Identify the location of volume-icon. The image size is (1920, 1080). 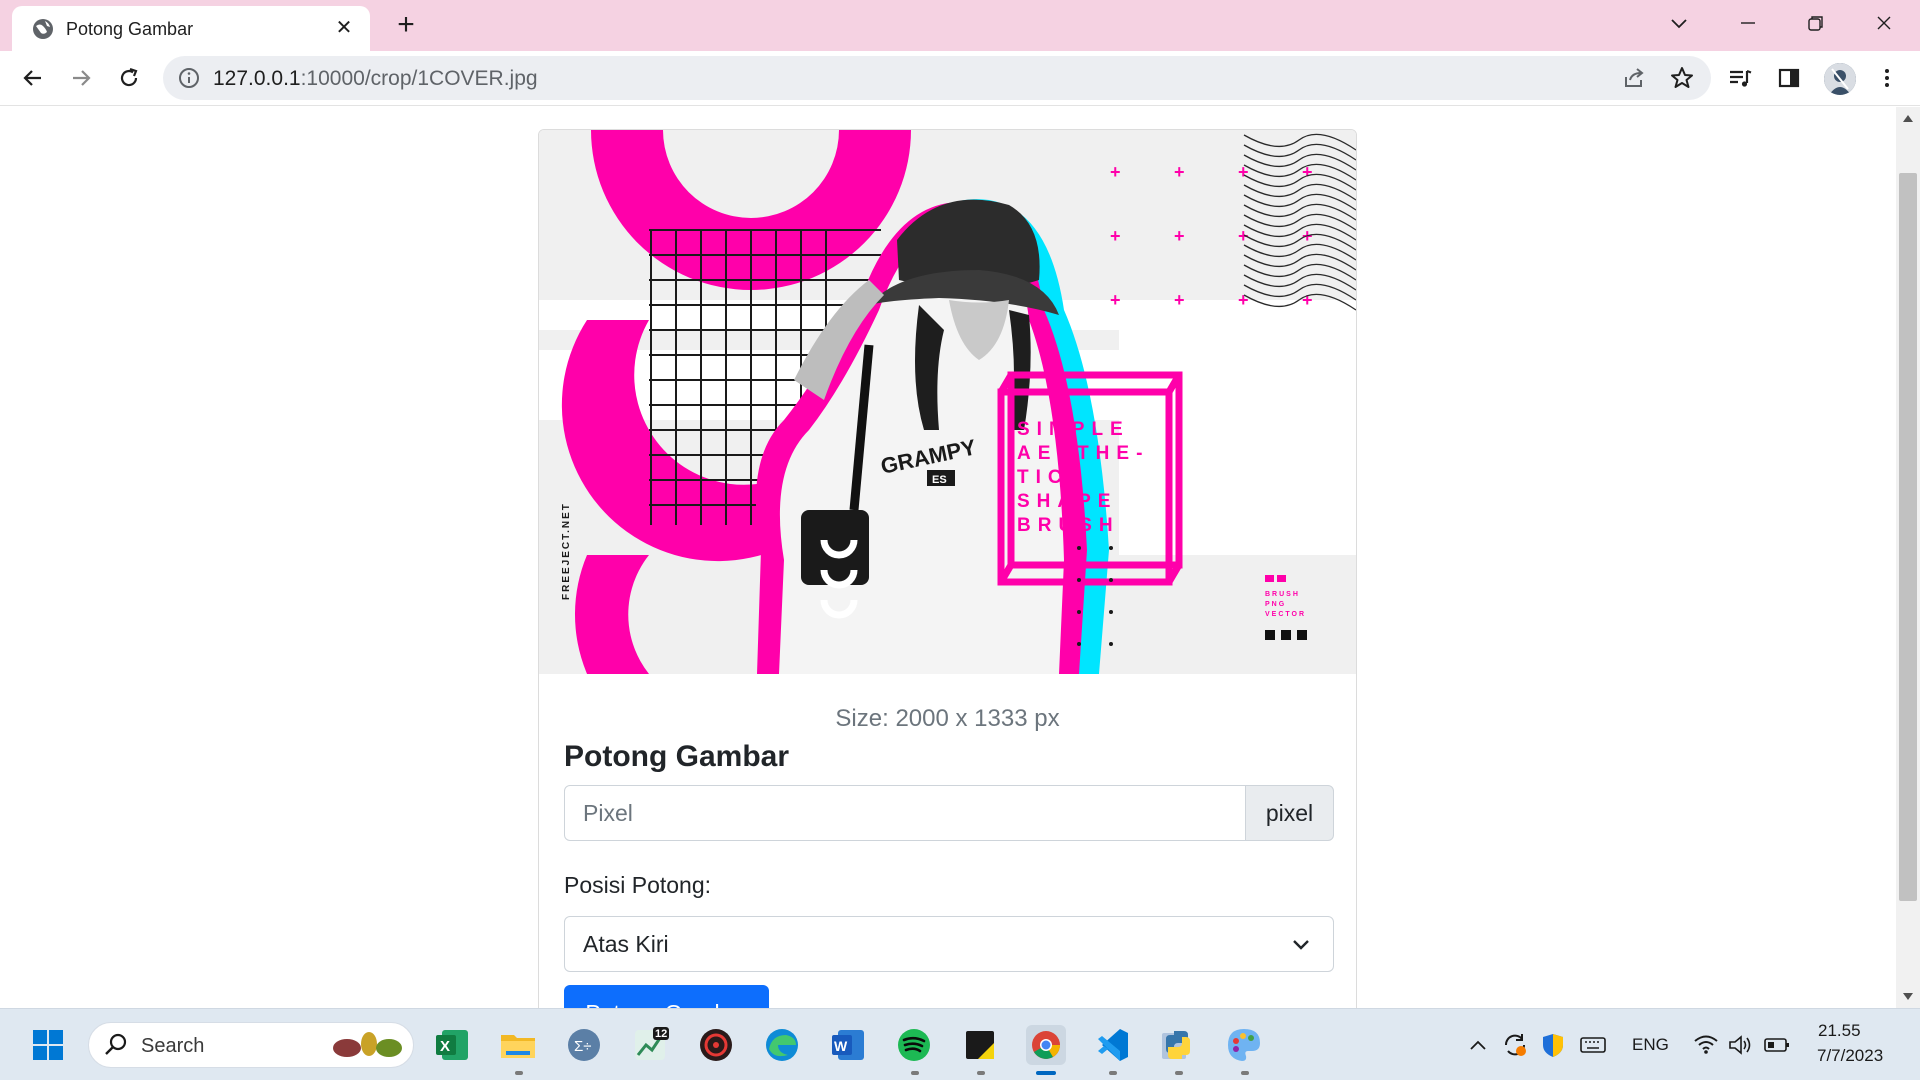
(1740, 1045).